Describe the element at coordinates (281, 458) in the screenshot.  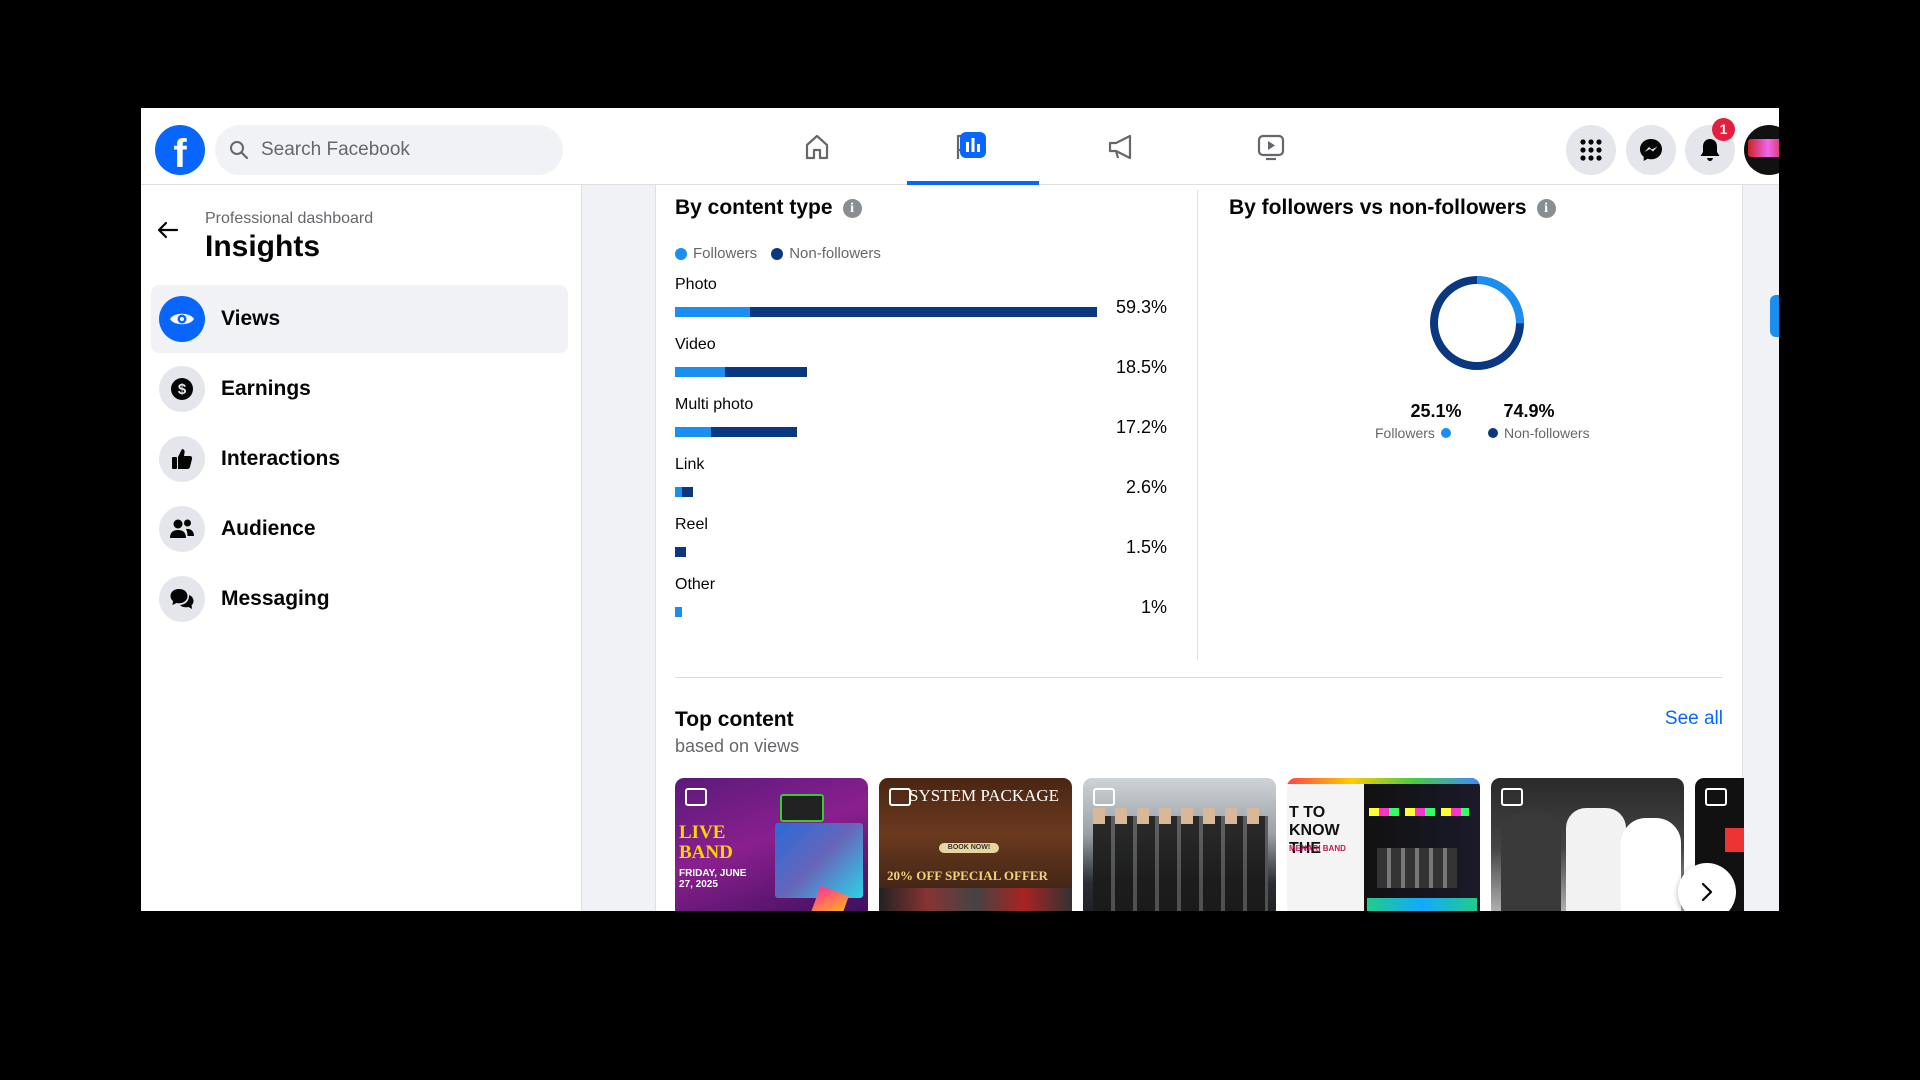
I see `sidebar-item-label: Interactions` at that location.